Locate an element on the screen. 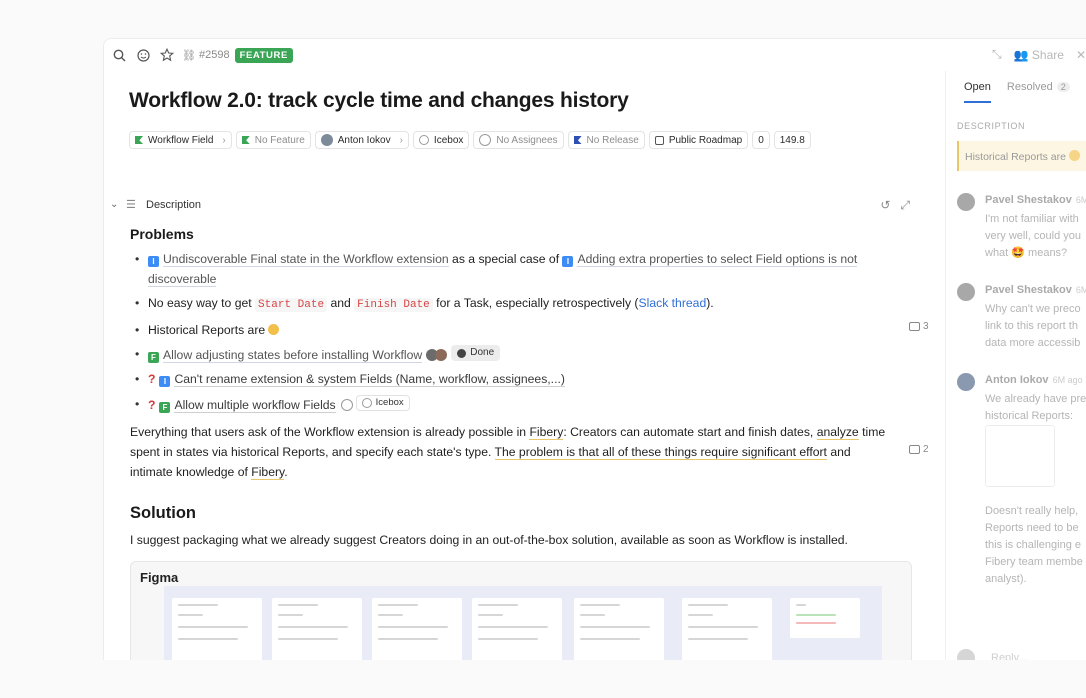 This screenshot has width=1086, height=698. toolbar-actions: ⤡ 👥 Share ✕ is located at coordinates (1039, 54).